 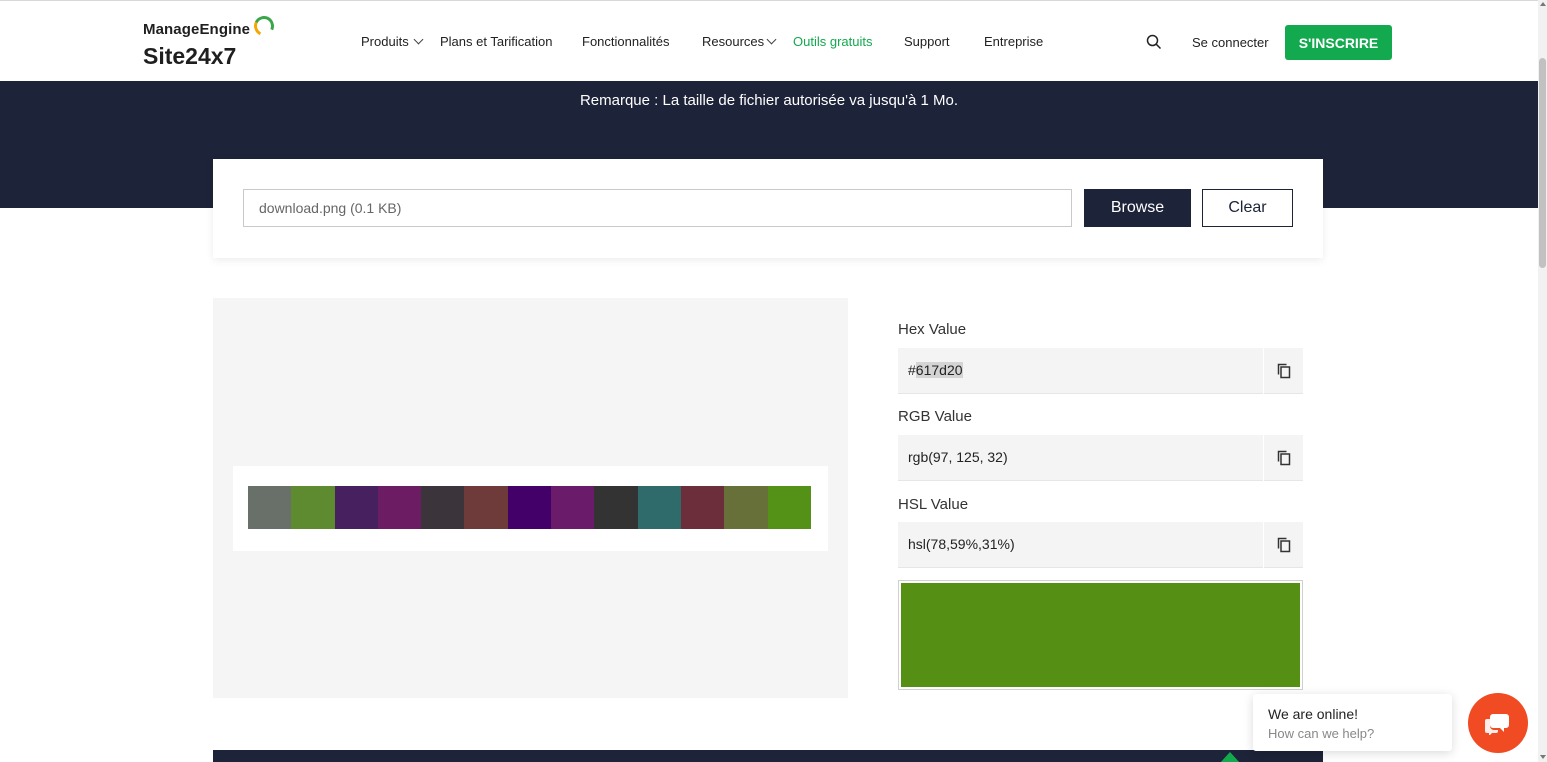 I want to click on logo-arc-icon, so click(x=264, y=26).